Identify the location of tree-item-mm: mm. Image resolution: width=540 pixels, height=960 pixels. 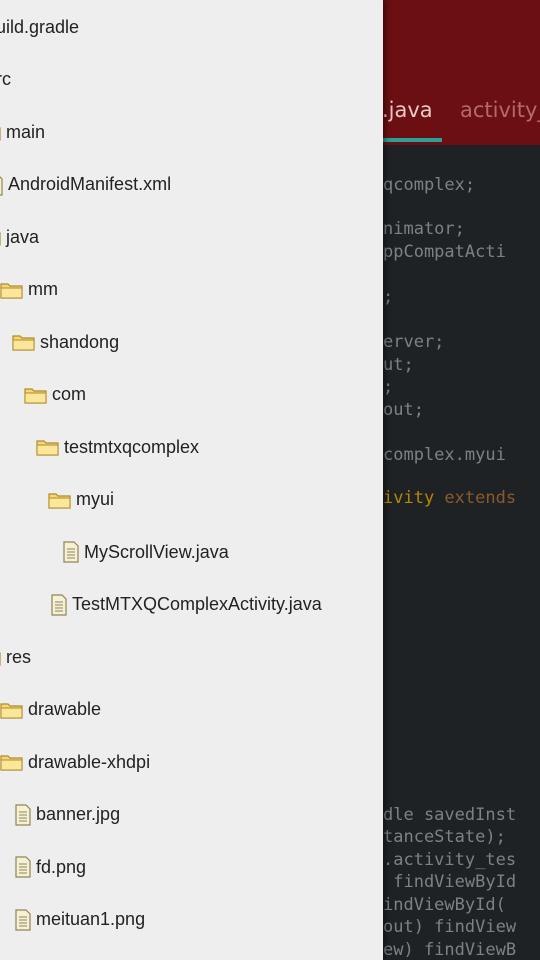
(29, 290).